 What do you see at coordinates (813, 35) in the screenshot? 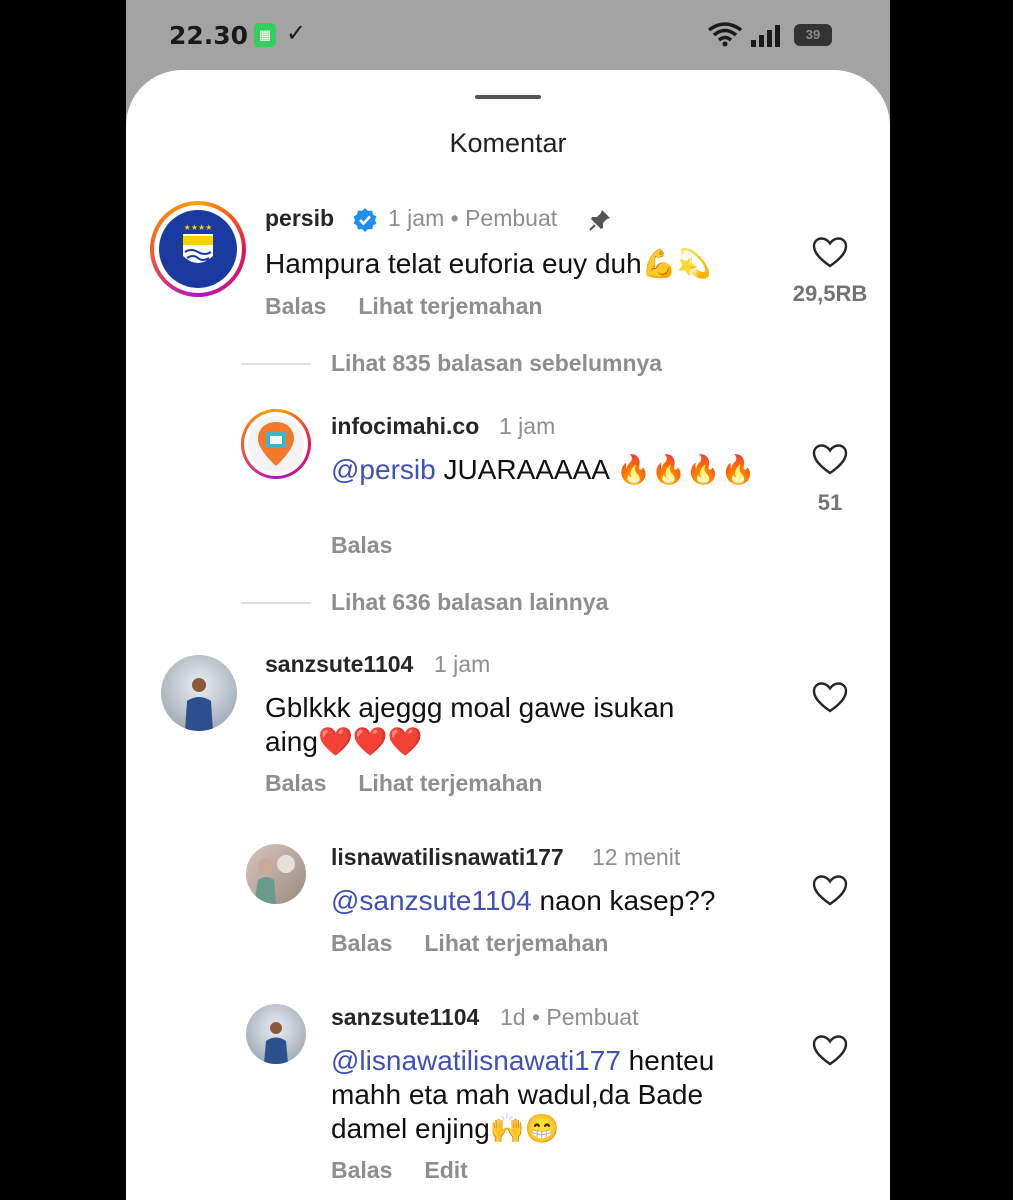
I see `battery-icon: 39` at bounding box center [813, 35].